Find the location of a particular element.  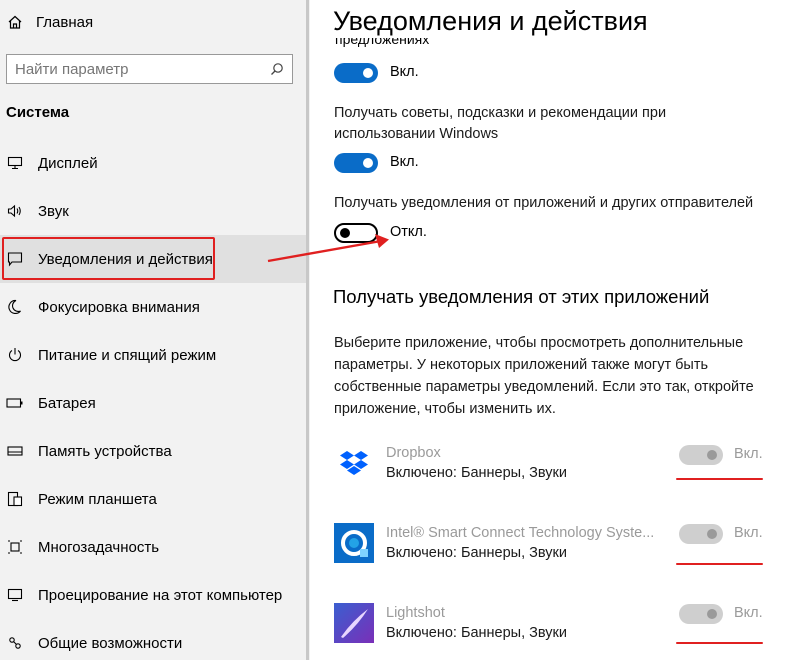

search-input is located at coordinates (142, 69).